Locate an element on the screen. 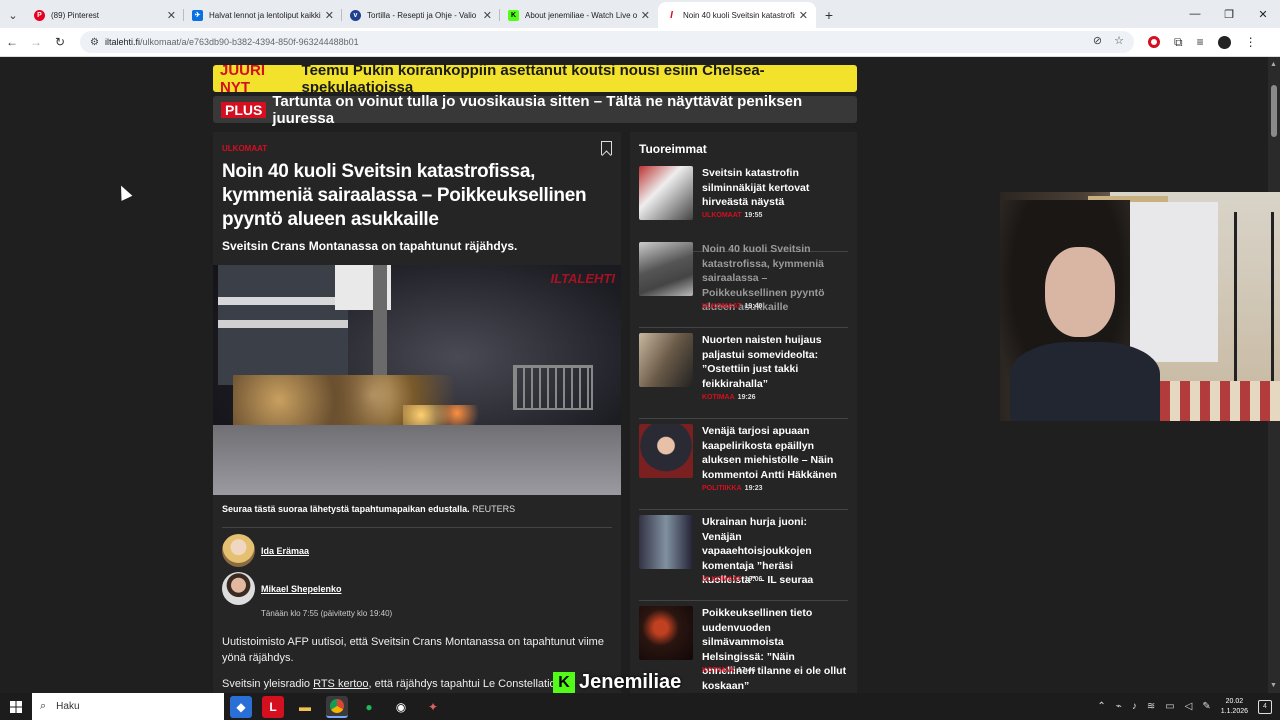 Image resolution: width=1280 pixels, height=720 pixels. news-thumbnail is located at coordinates (666, 193).